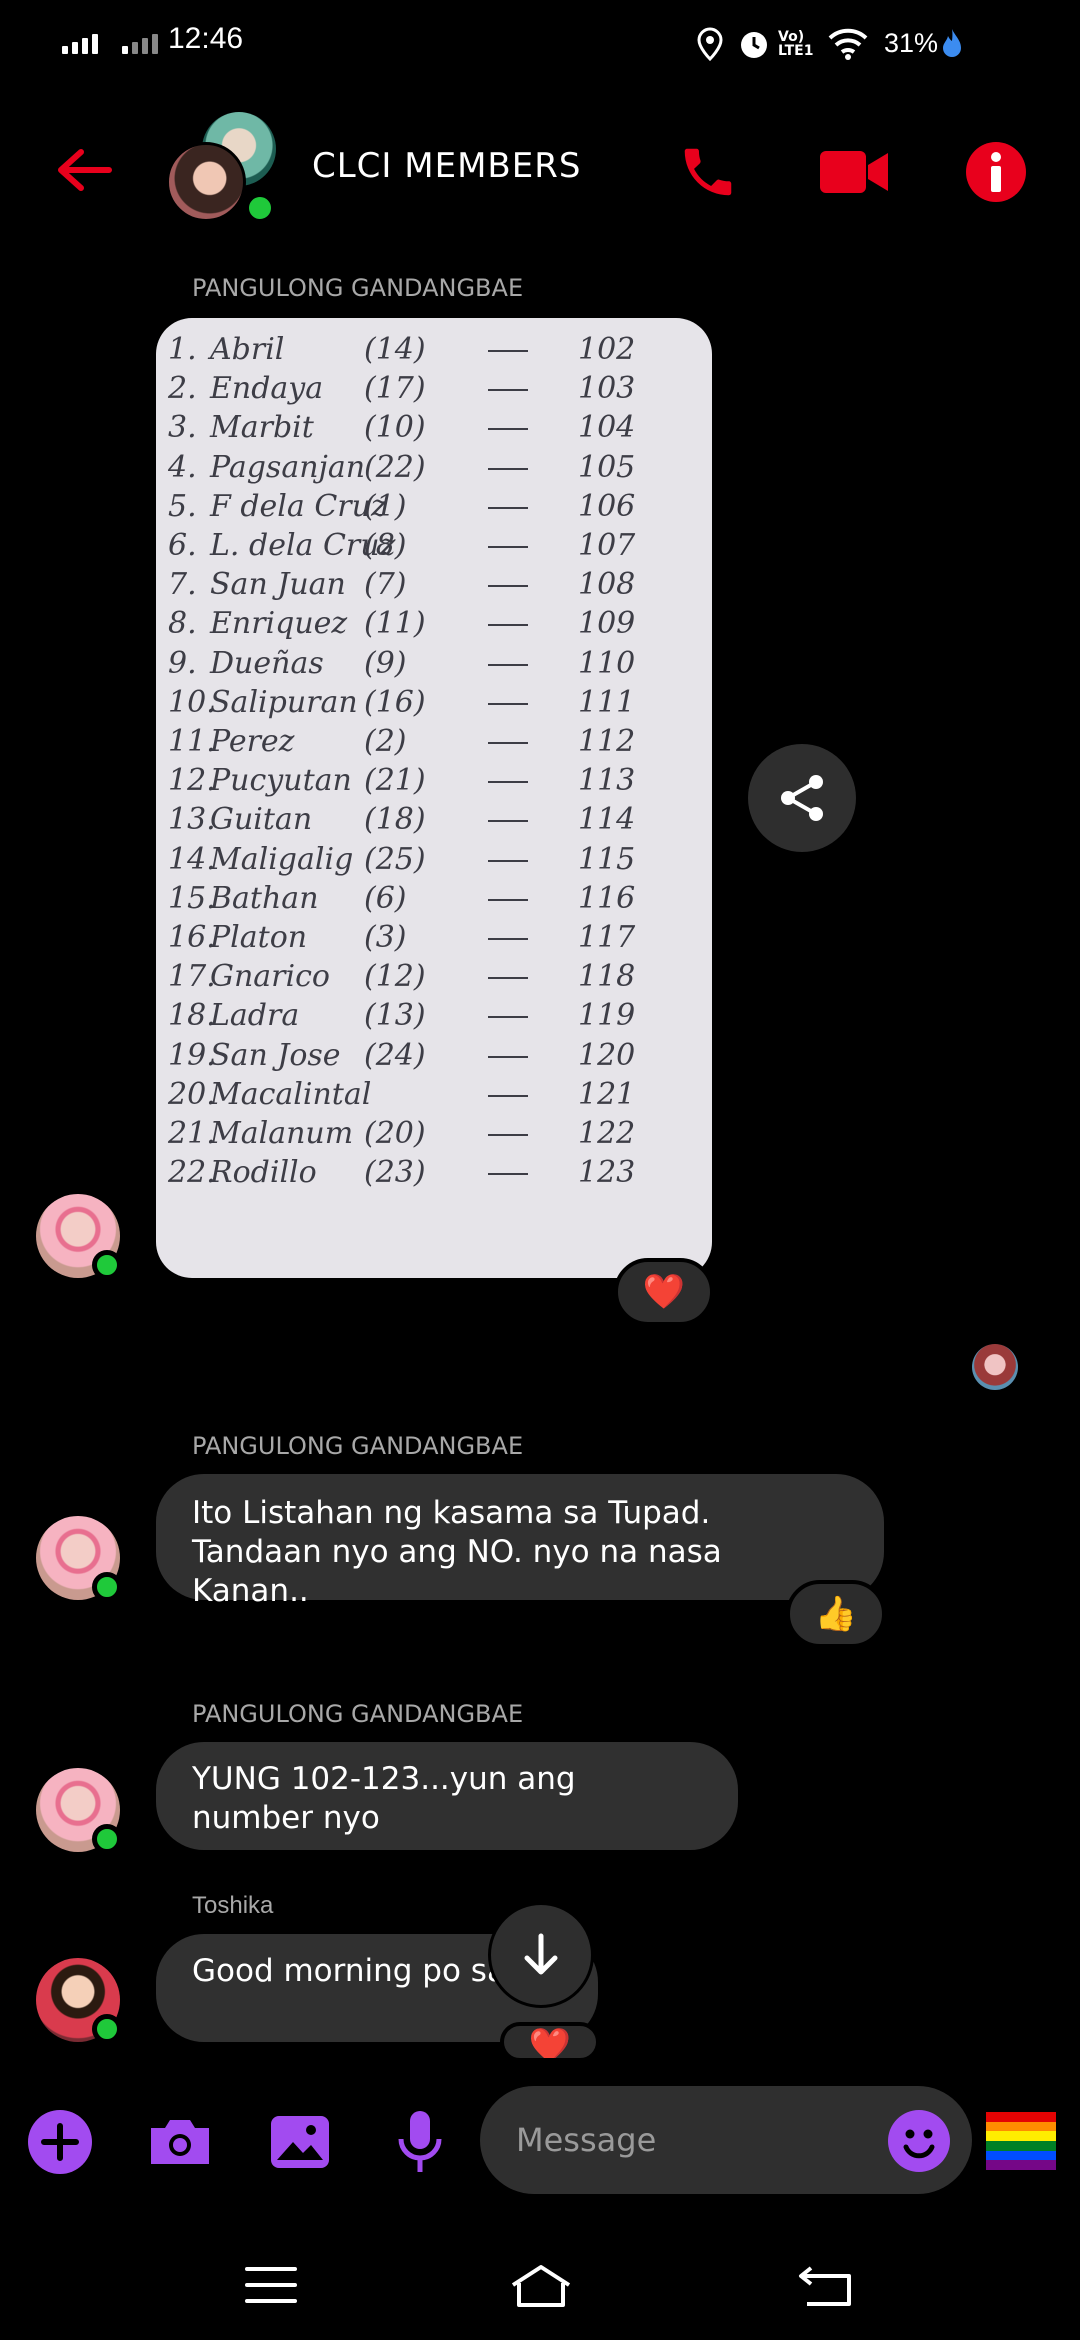  I want to click on read-receipt-avatar, so click(995, 1367).